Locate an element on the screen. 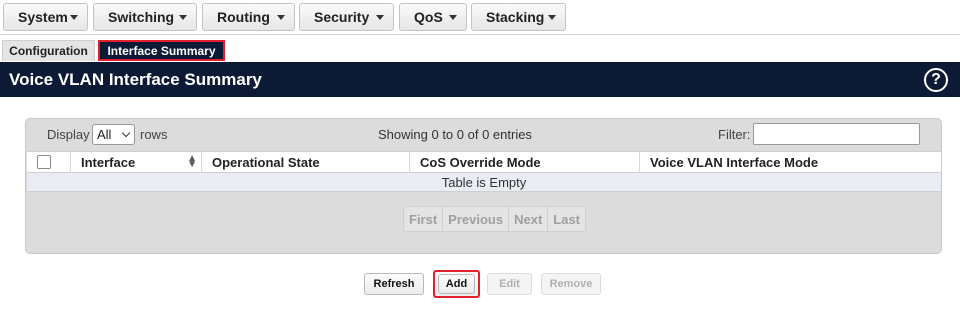 This screenshot has height=312, width=960. refresh-button-label: Refresh is located at coordinates (394, 284).